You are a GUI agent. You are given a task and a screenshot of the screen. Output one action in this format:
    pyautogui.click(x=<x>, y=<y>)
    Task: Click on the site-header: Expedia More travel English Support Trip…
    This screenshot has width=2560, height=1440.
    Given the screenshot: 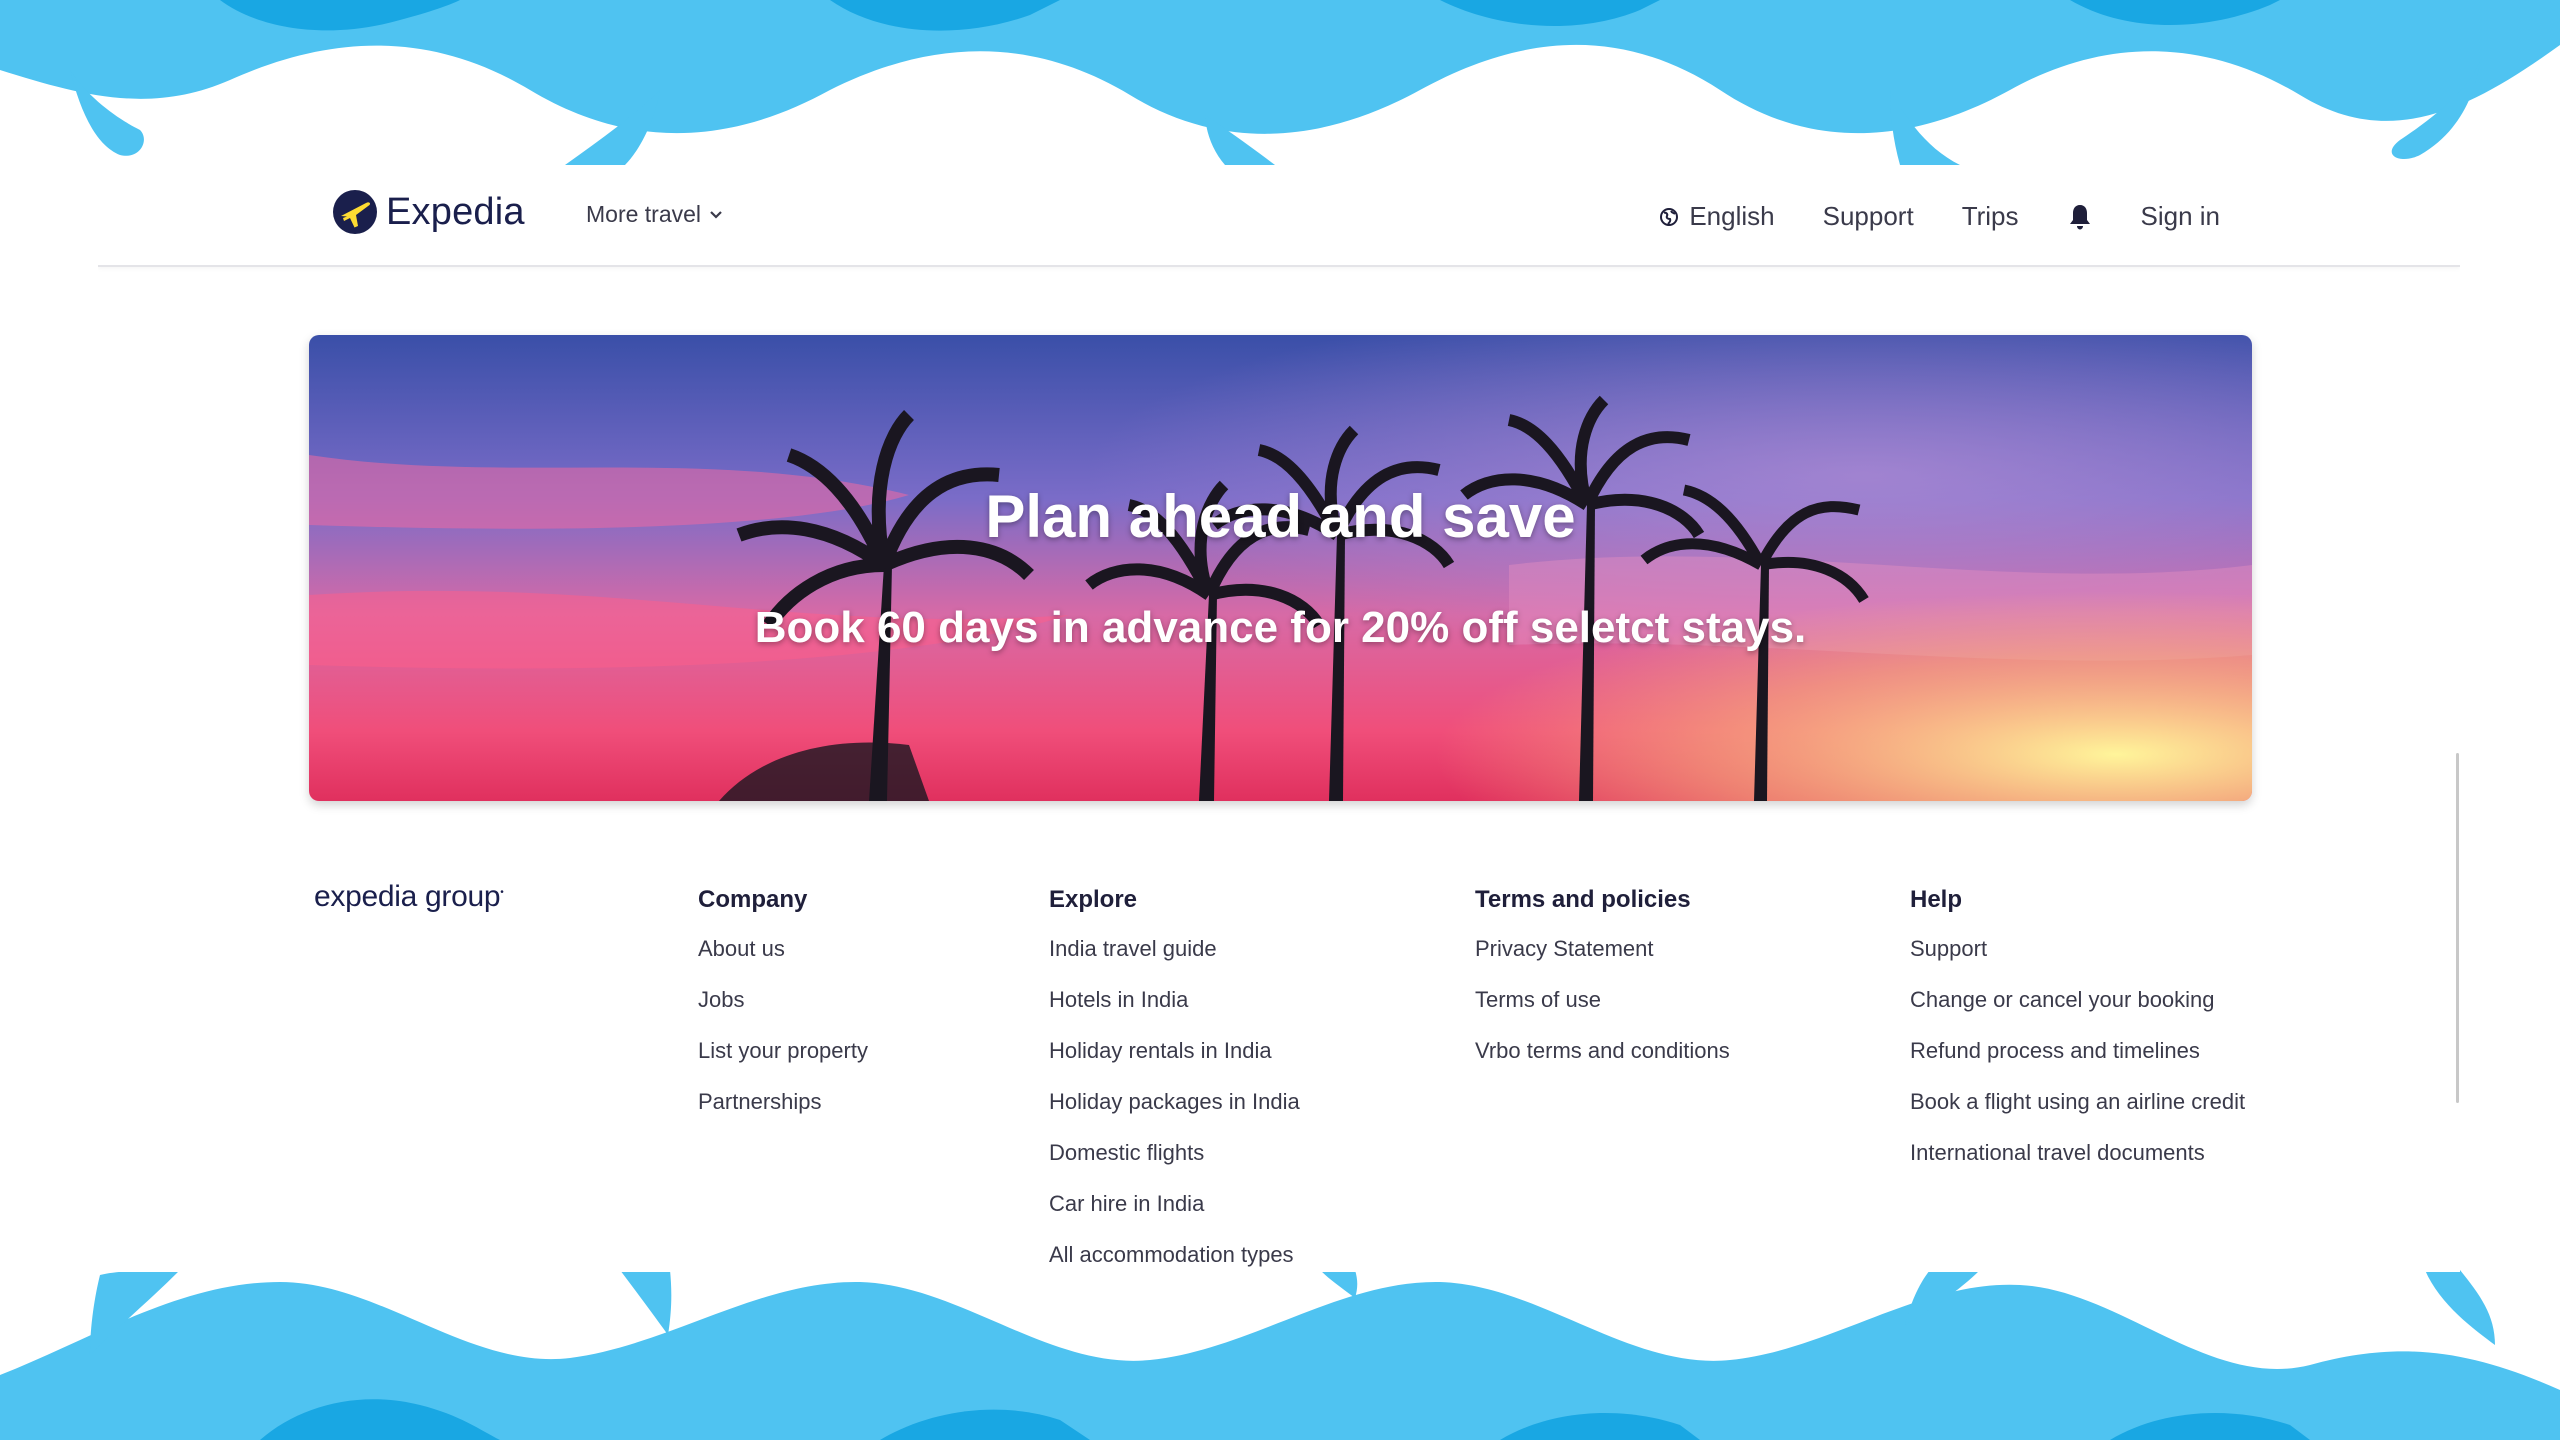 What is the action you would take?
    pyautogui.click(x=1279, y=216)
    